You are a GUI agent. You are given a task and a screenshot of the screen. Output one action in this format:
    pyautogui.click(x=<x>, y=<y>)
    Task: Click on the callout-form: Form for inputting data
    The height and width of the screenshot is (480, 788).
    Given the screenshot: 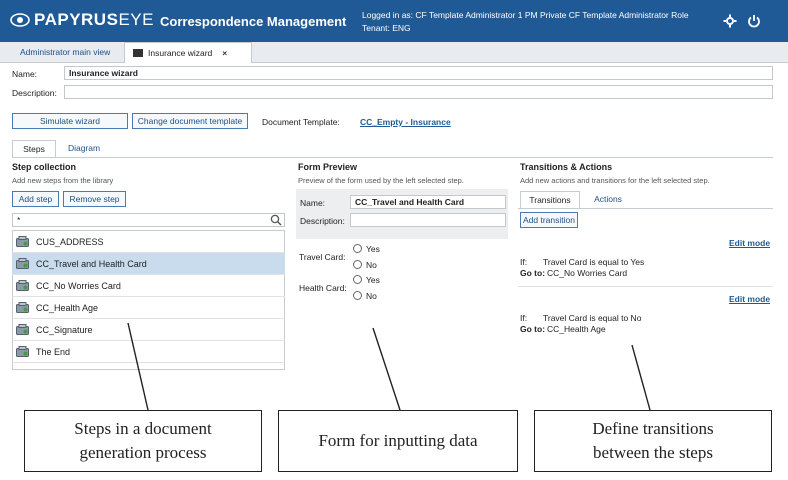 What is the action you would take?
    pyautogui.click(x=398, y=441)
    